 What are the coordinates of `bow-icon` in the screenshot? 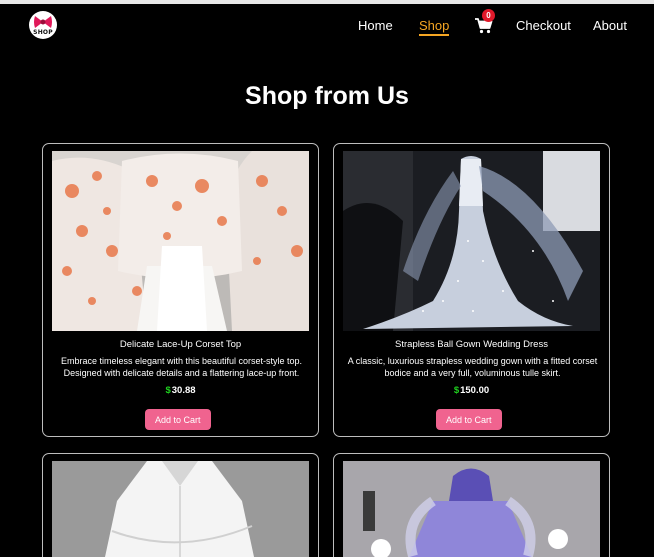 It's located at (43, 22).